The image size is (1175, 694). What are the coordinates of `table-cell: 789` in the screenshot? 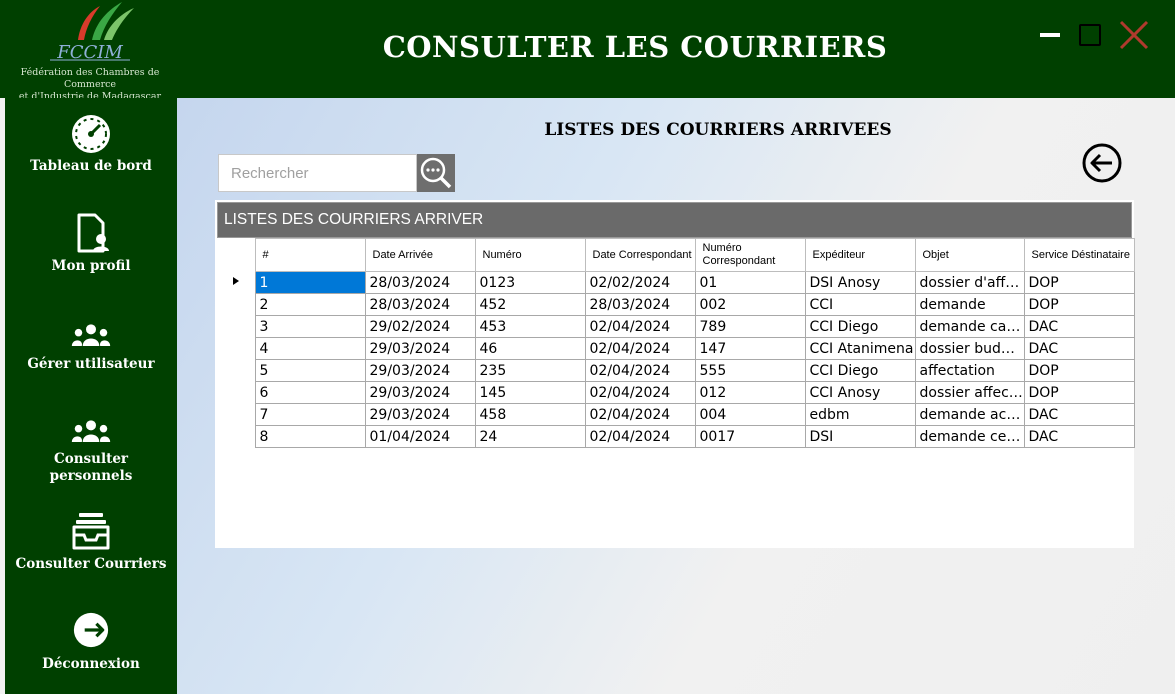 It's located at (750, 326).